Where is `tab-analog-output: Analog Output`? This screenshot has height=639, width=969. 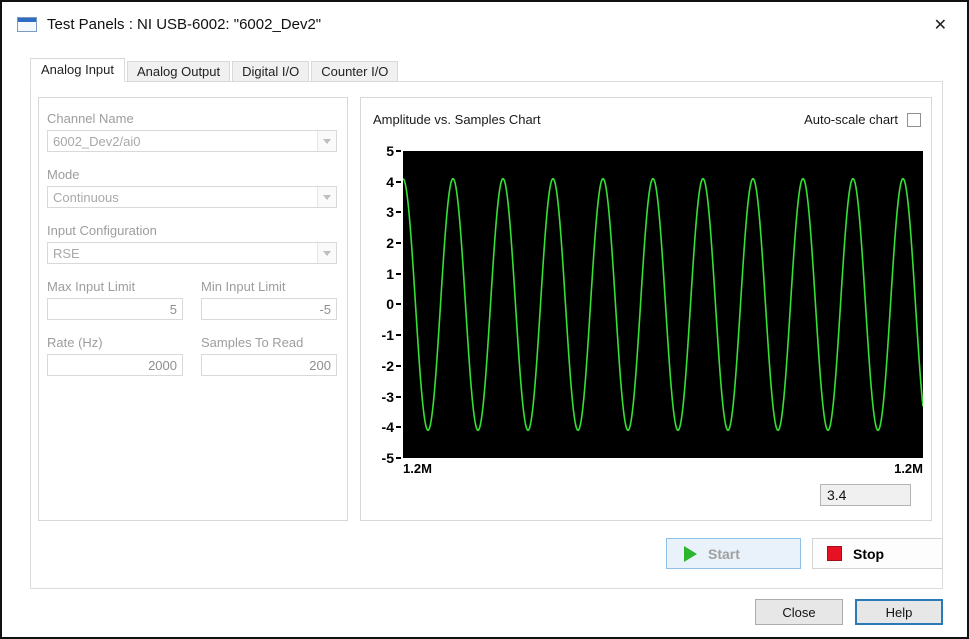
tab-analog-output: Analog Output is located at coordinates (179, 71).